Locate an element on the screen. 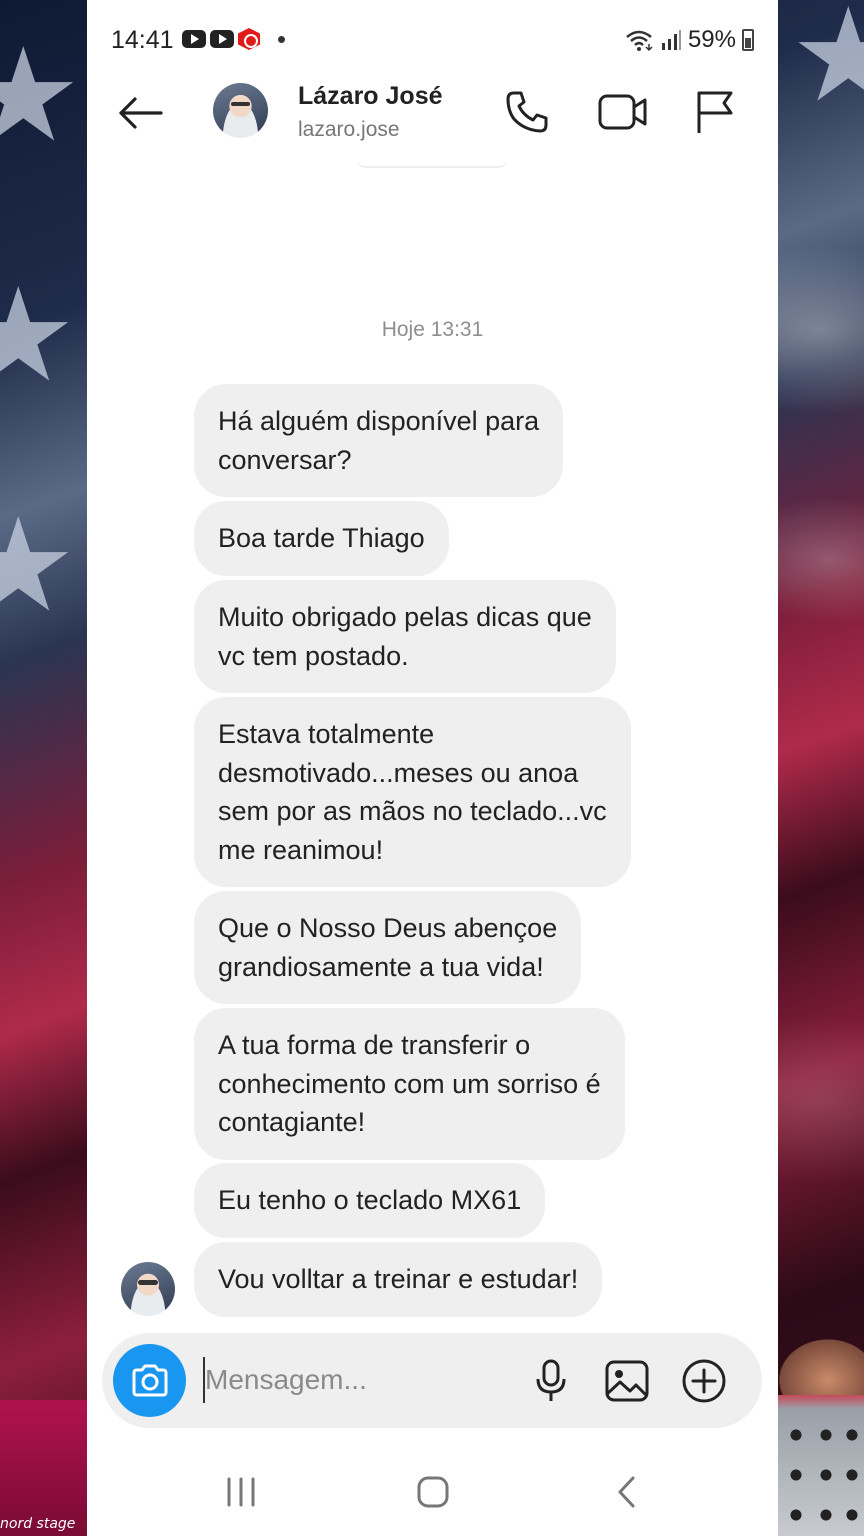 The image size is (864, 1536). recent-apps-icon is located at coordinates (241, 1492).